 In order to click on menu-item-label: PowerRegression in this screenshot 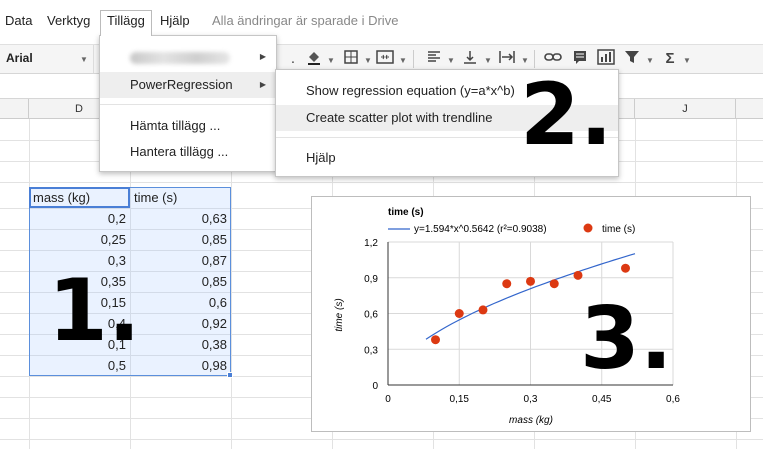, I will do `click(181, 84)`.